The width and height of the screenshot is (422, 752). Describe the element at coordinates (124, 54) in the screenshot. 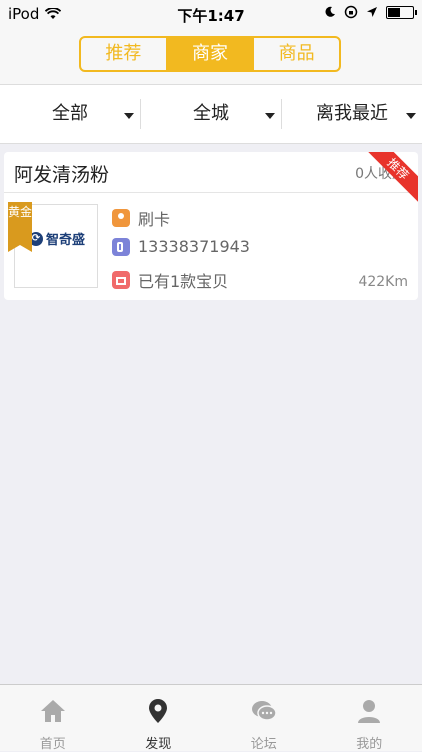

I see `segment-recommend: 推荐` at that location.